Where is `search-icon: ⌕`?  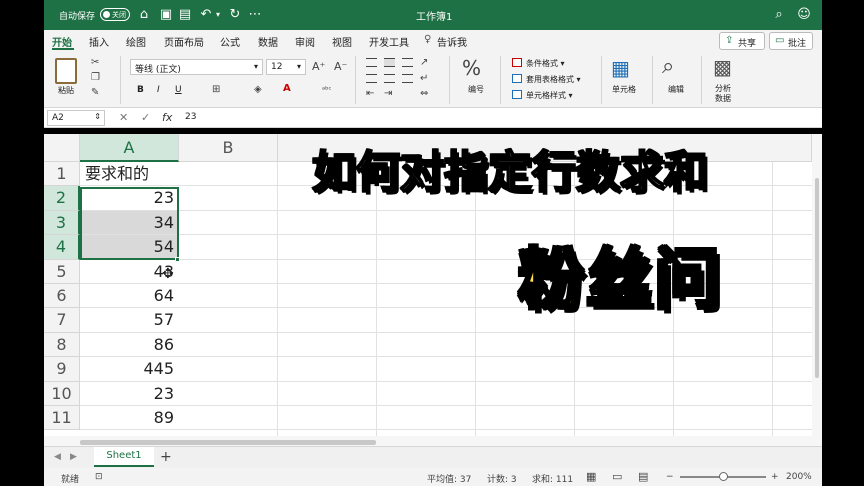
search-icon: ⌕ is located at coordinates (779, 15).